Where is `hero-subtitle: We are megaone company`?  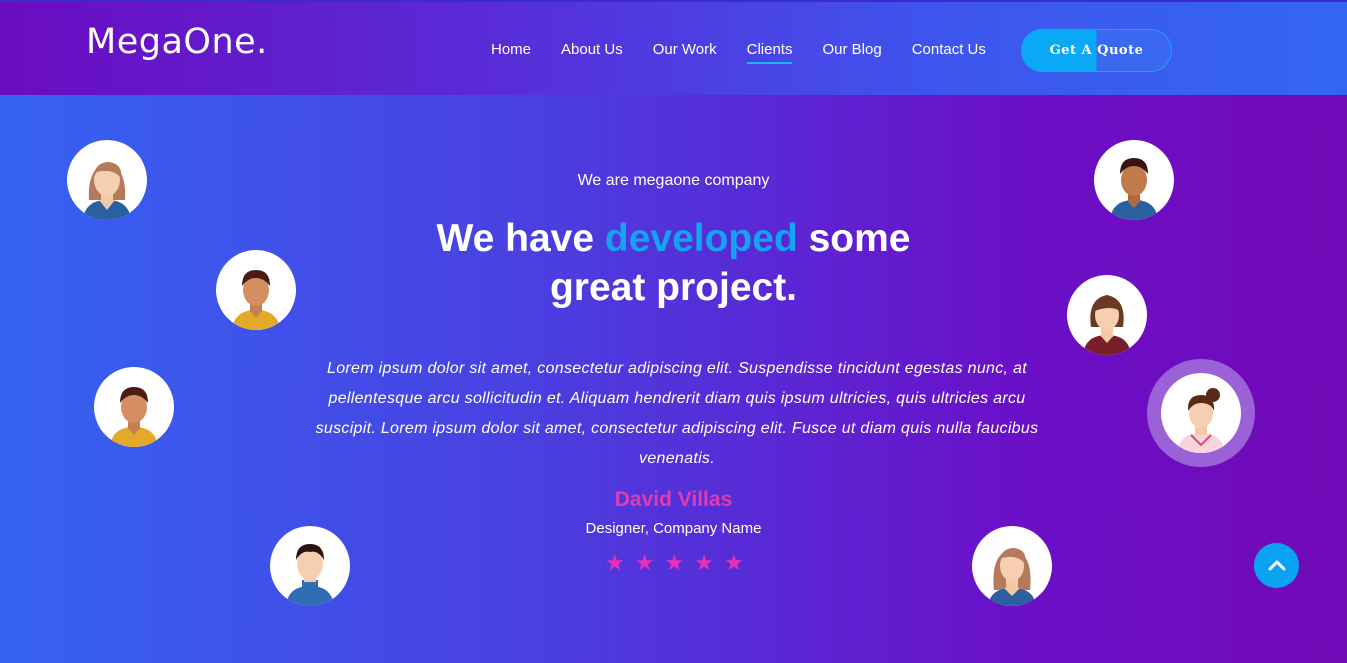 hero-subtitle: We are megaone company is located at coordinates (673, 180).